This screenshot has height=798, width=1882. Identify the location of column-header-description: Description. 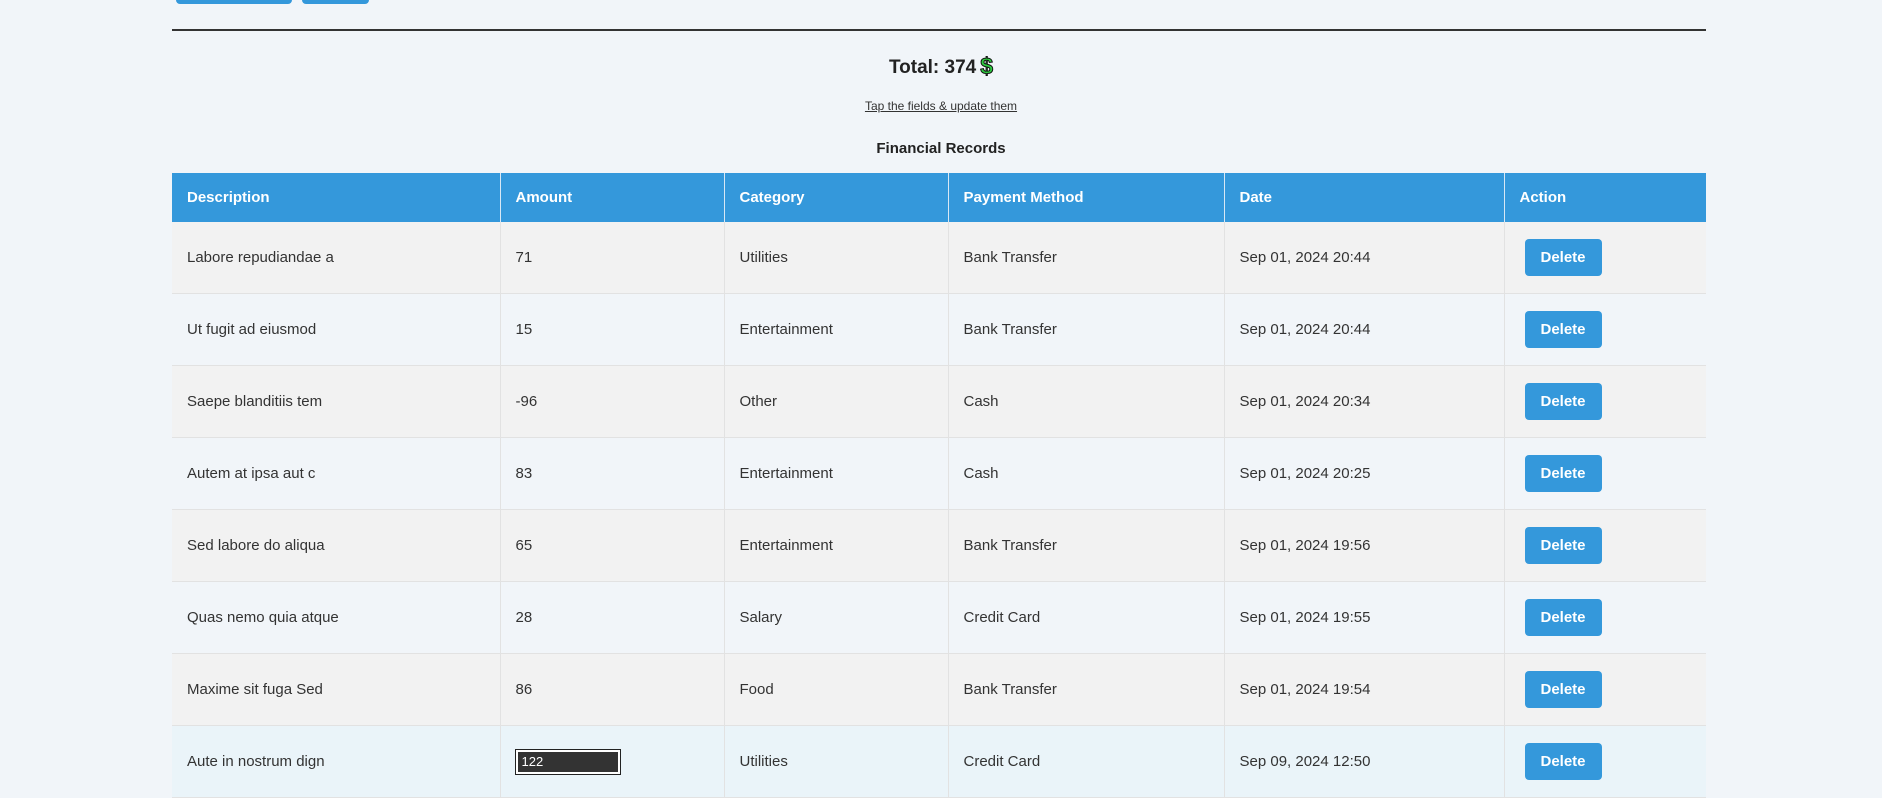
(336, 197).